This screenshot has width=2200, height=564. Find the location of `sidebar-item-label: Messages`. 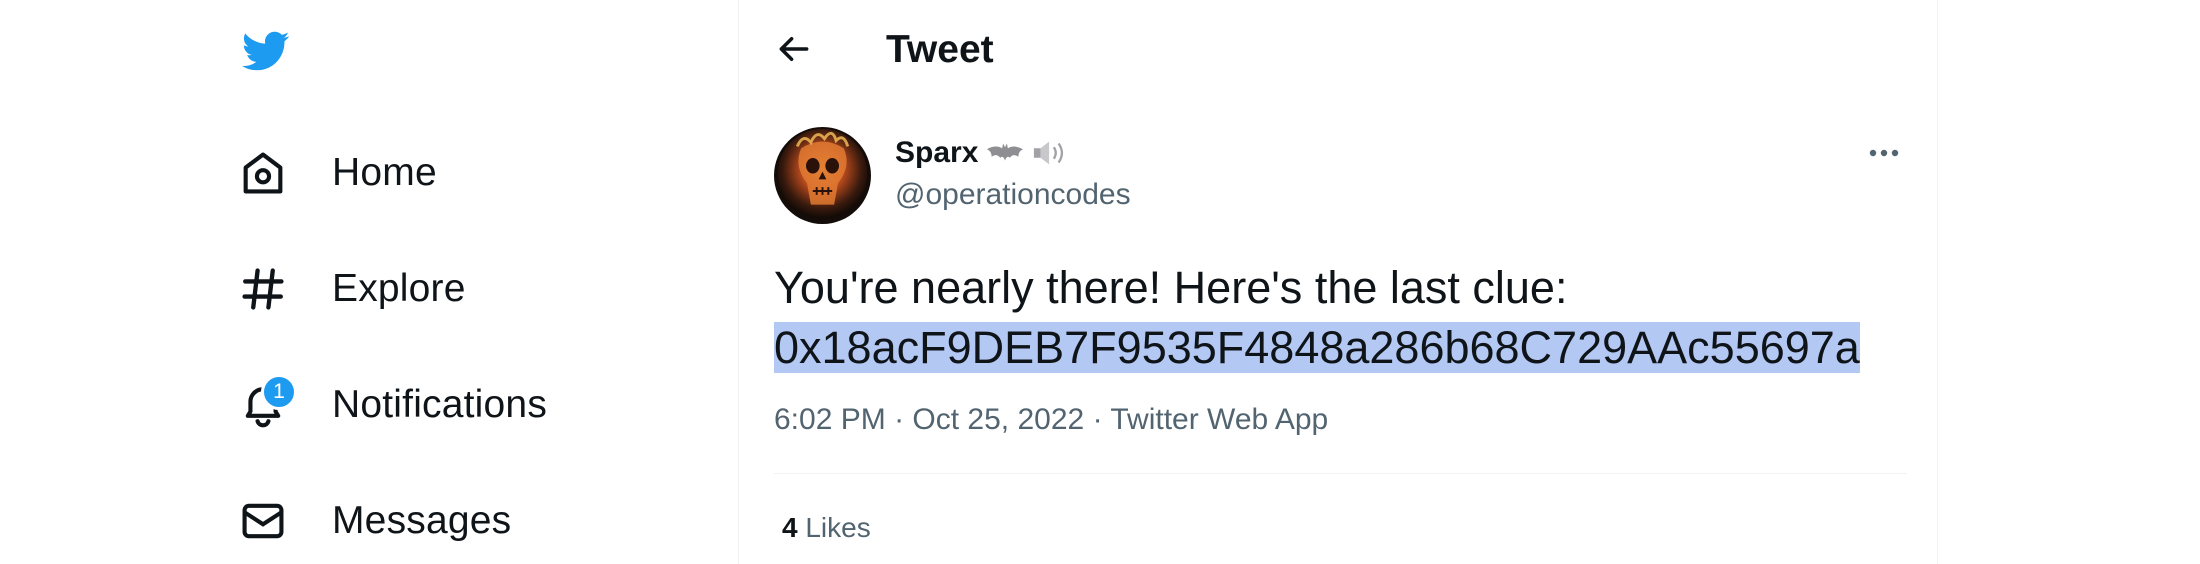

sidebar-item-label: Messages is located at coordinates (422, 520).